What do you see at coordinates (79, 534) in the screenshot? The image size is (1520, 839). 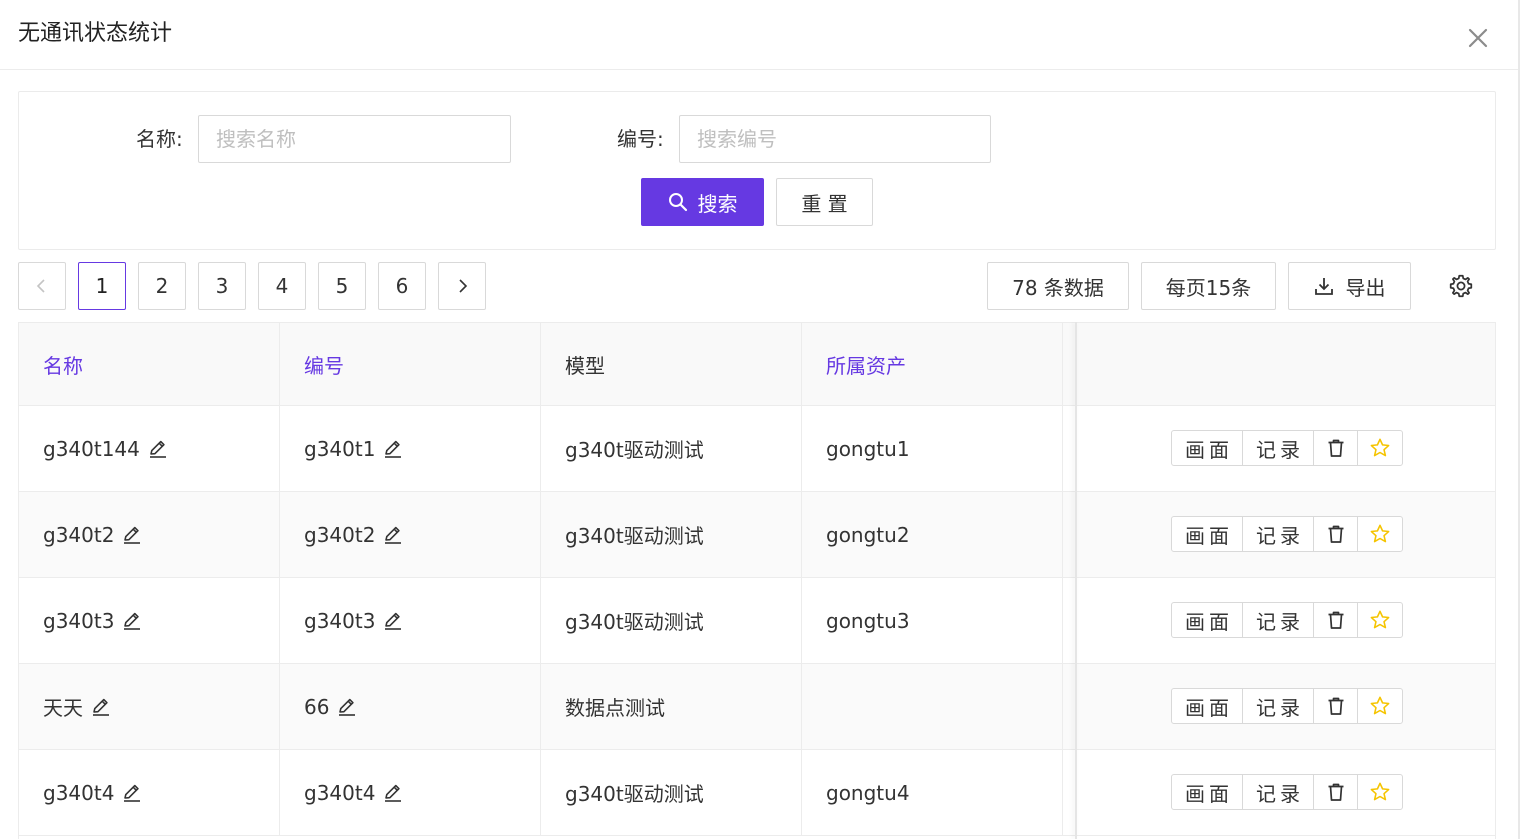 I see `cell-name-text: g340t2` at bounding box center [79, 534].